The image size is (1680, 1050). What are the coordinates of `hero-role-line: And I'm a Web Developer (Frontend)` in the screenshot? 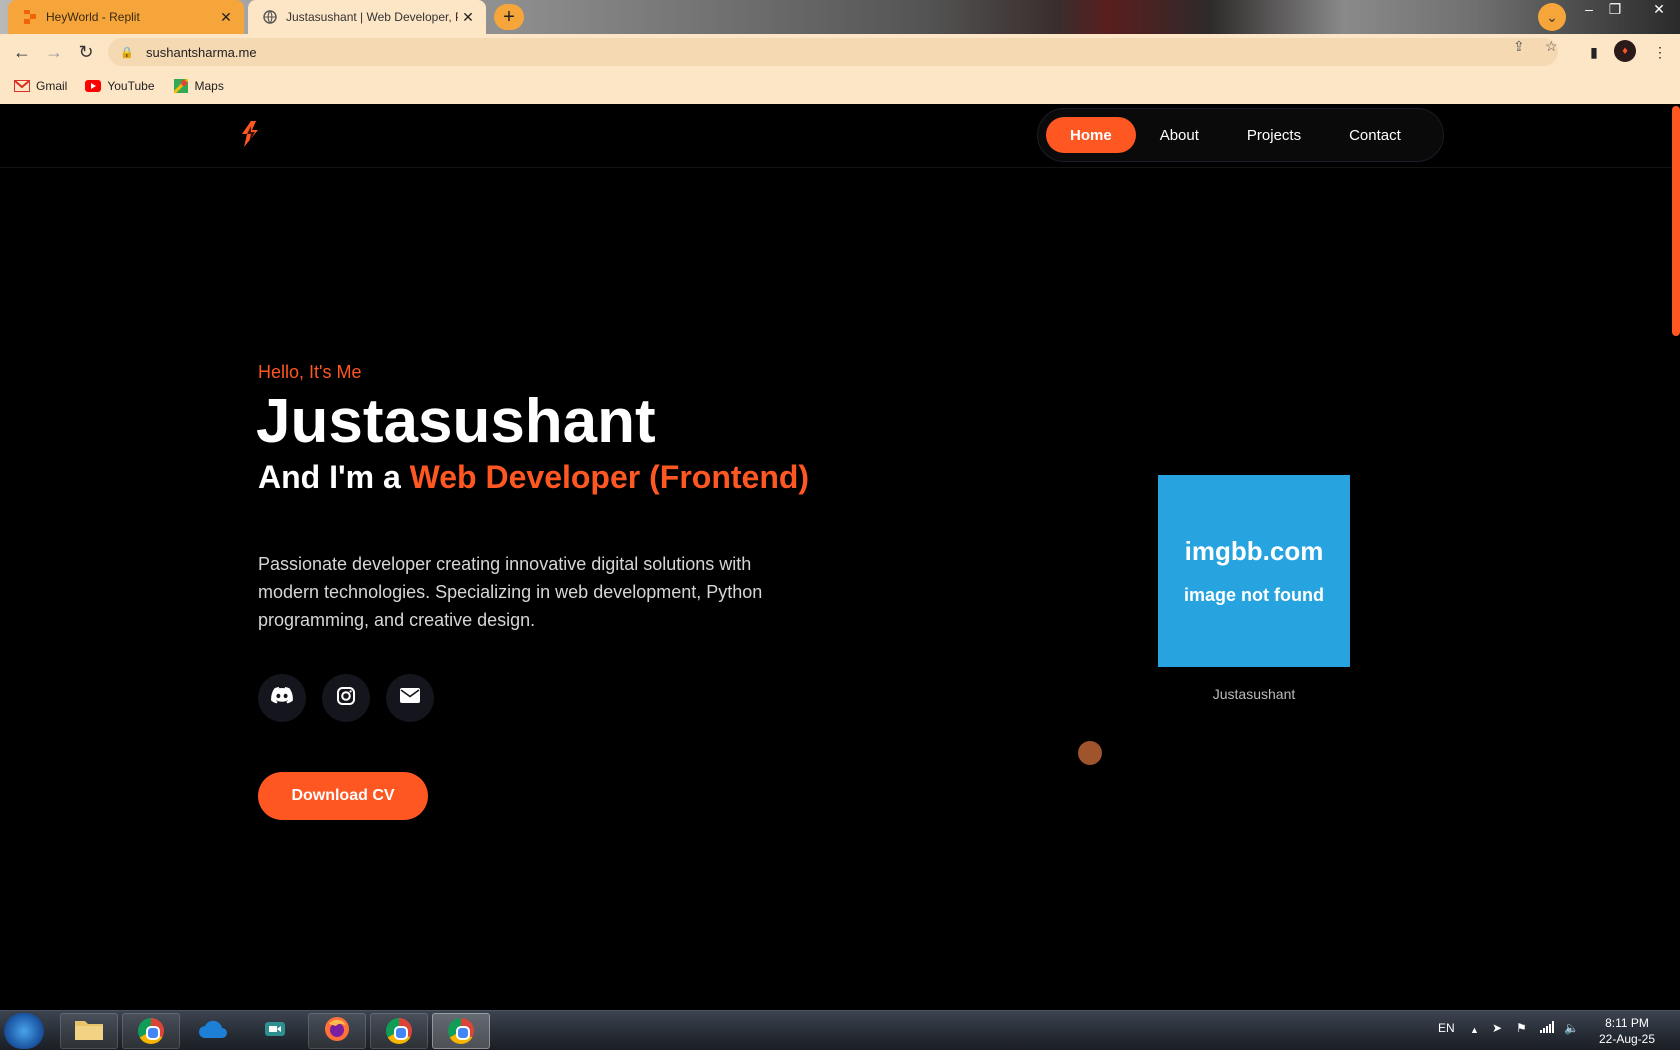 It's located at (533, 477).